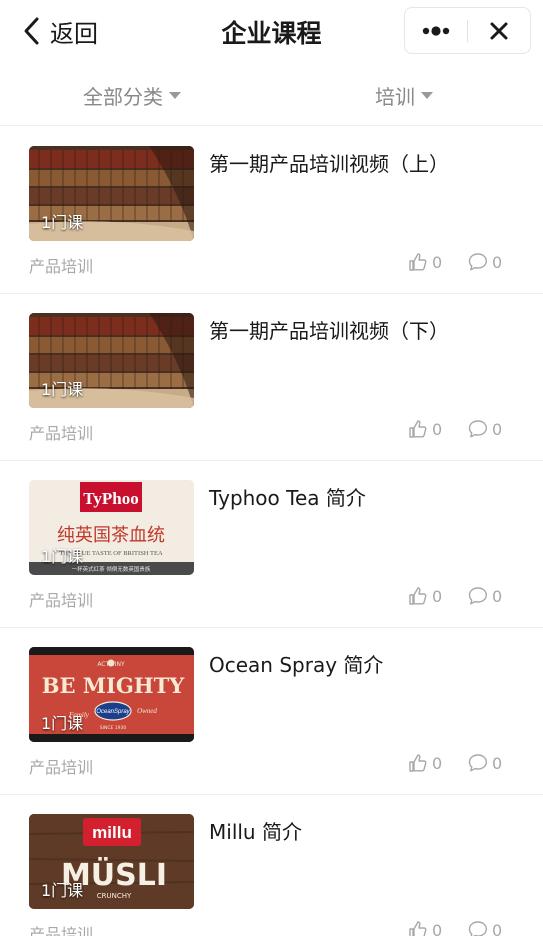 The image size is (543, 936). What do you see at coordinates (123, 96) in the screenshot?
I see `category-filter-label: 全部分类` at bounding box center [123, 96].